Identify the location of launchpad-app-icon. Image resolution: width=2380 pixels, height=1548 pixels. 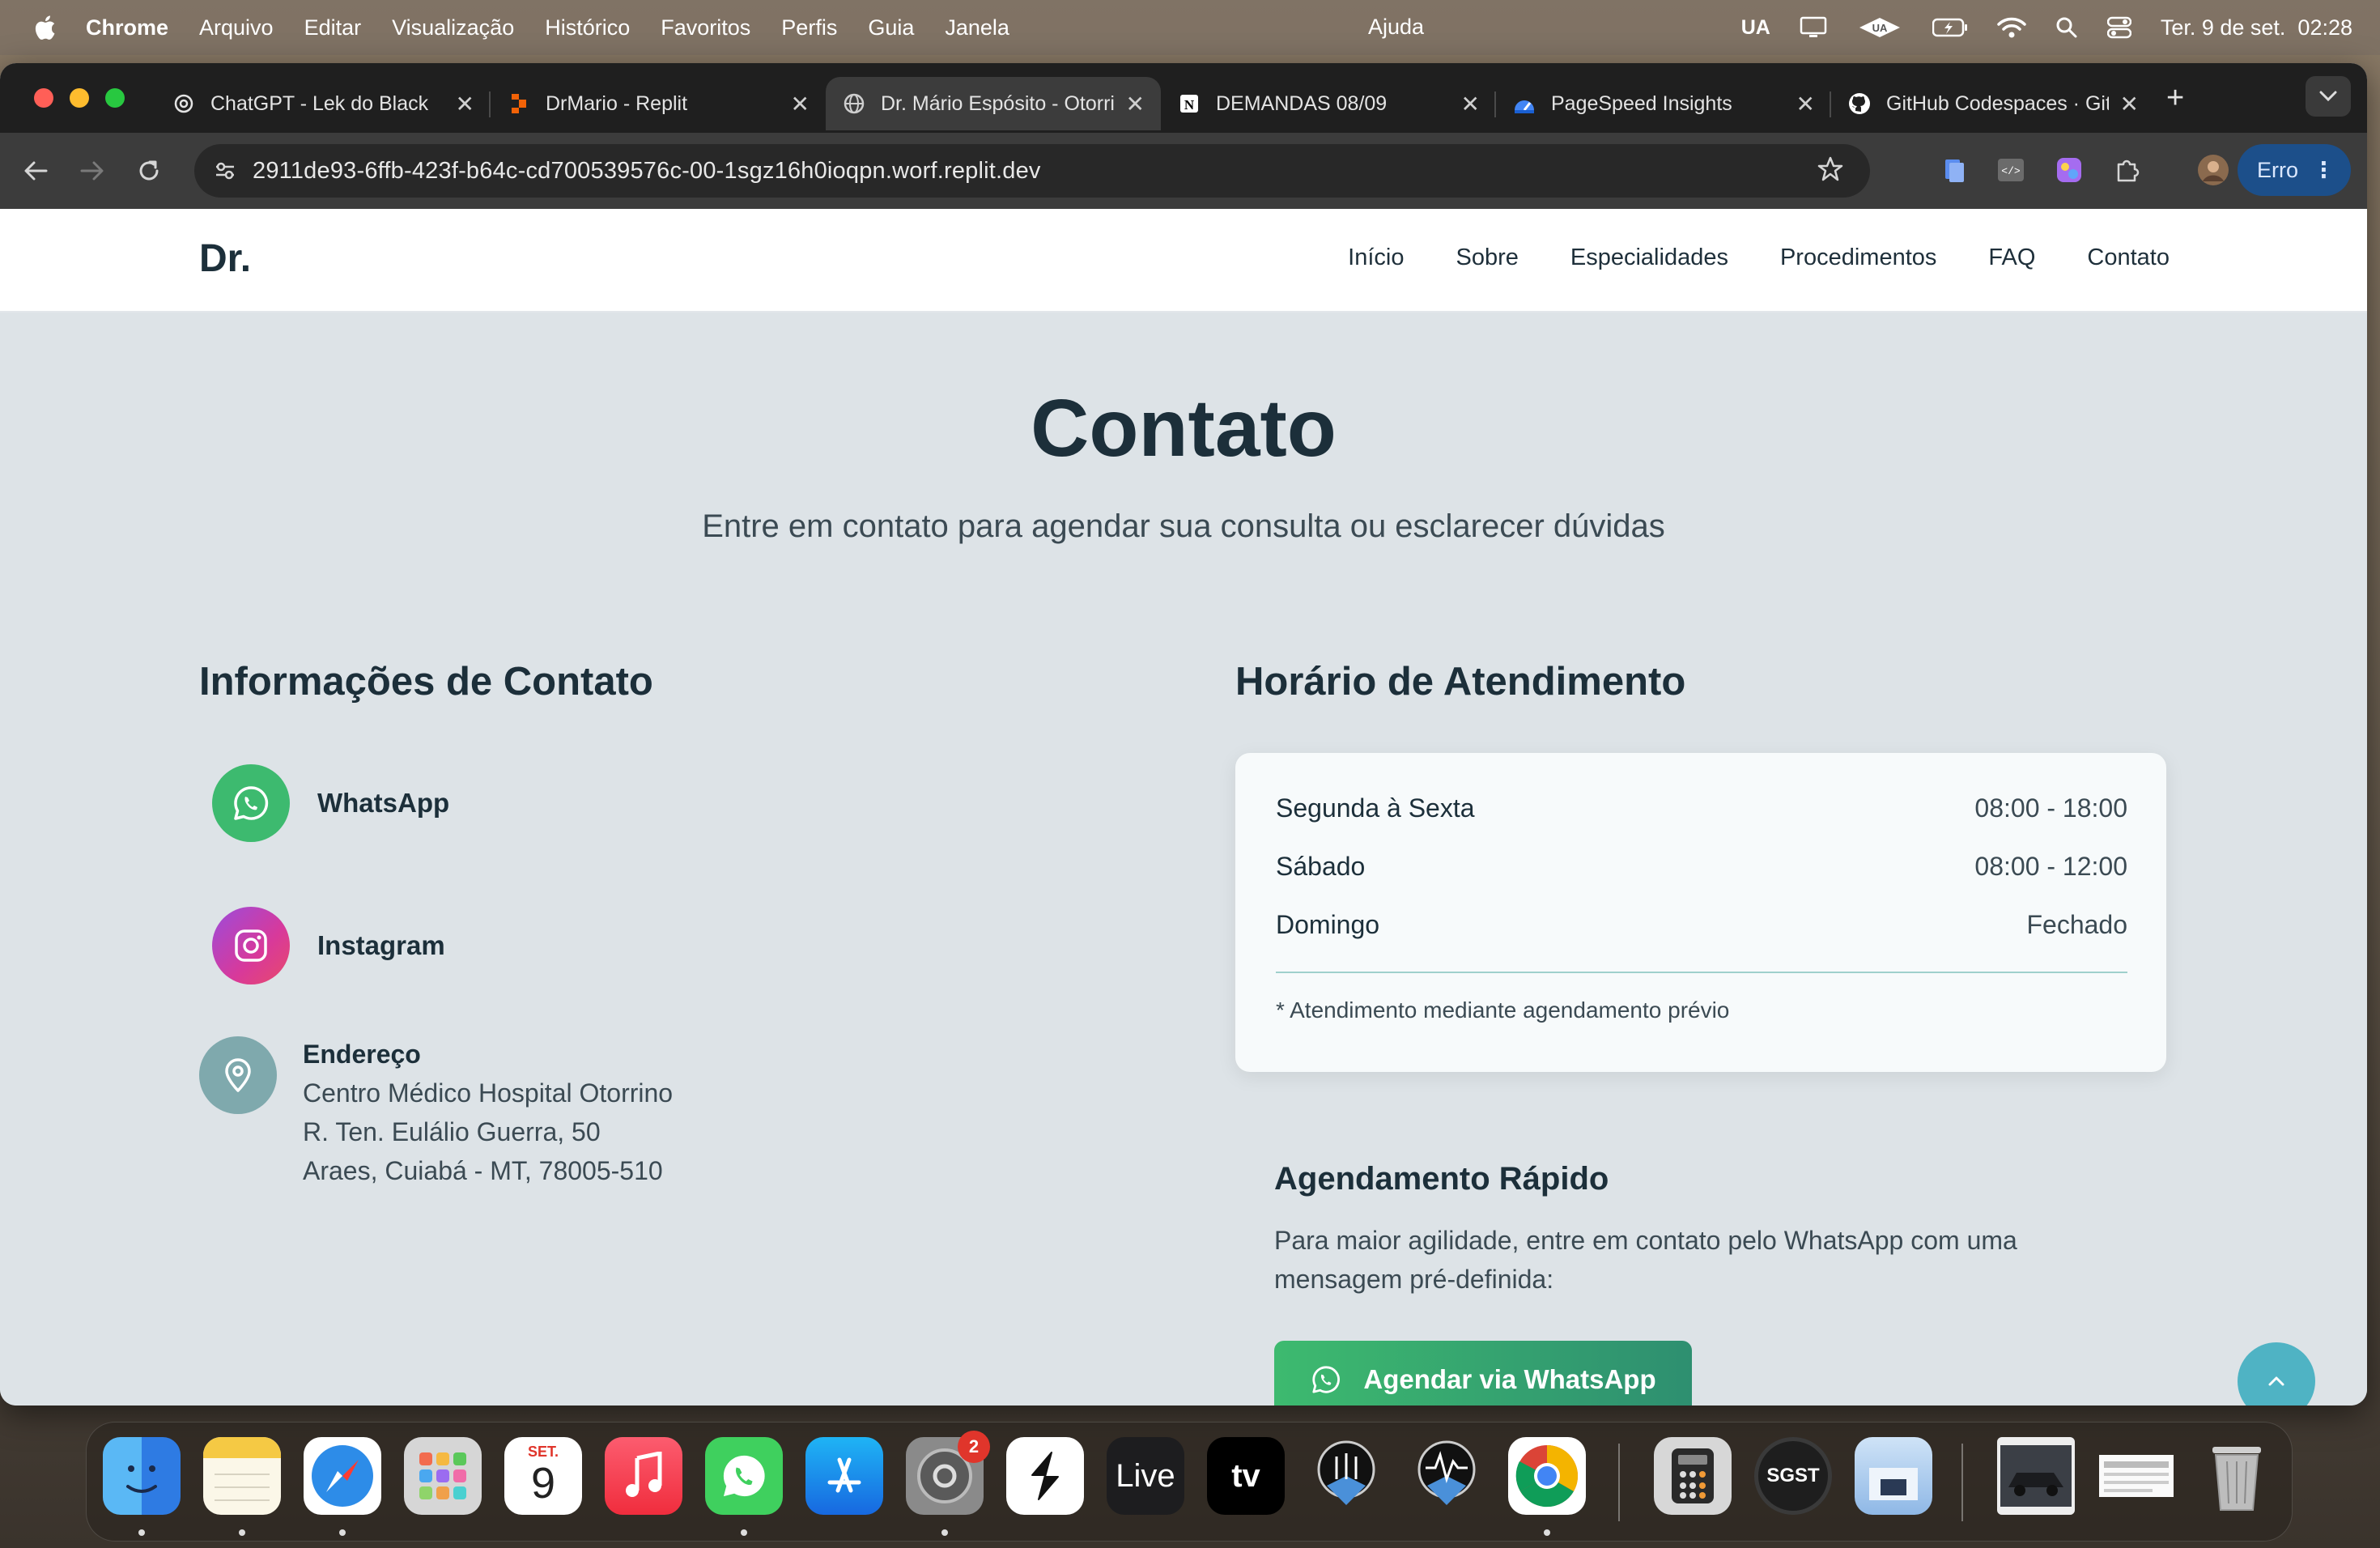
(443, 1476).